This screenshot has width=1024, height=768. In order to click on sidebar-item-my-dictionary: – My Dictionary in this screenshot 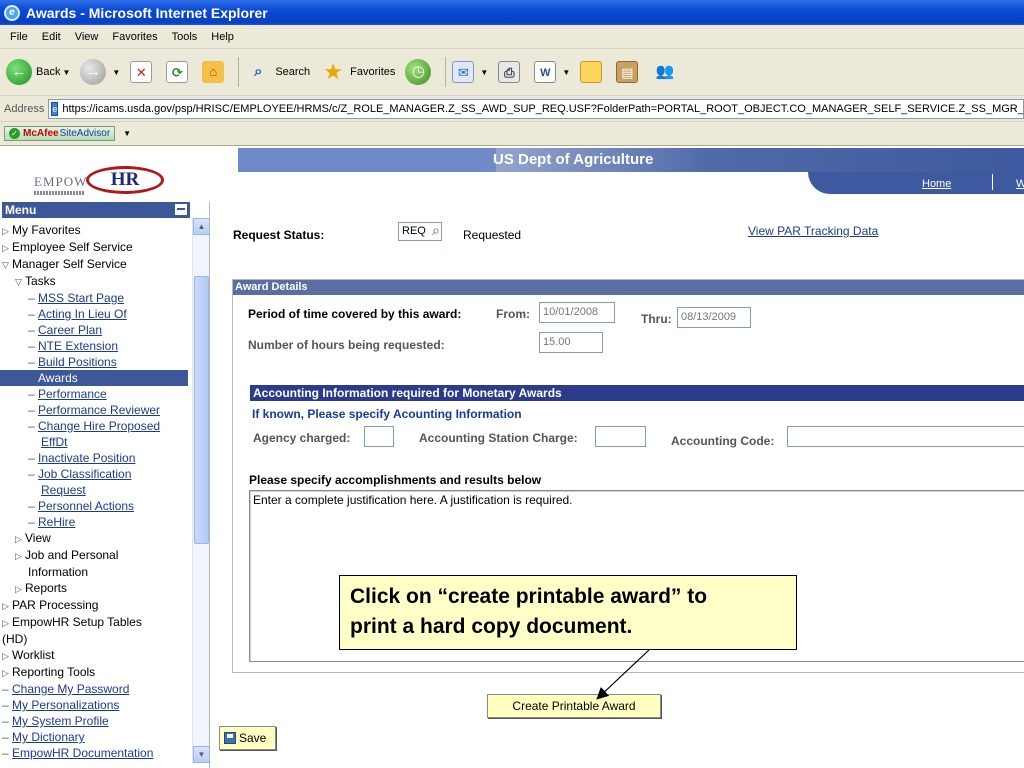, I will do `click(95, 737)`.